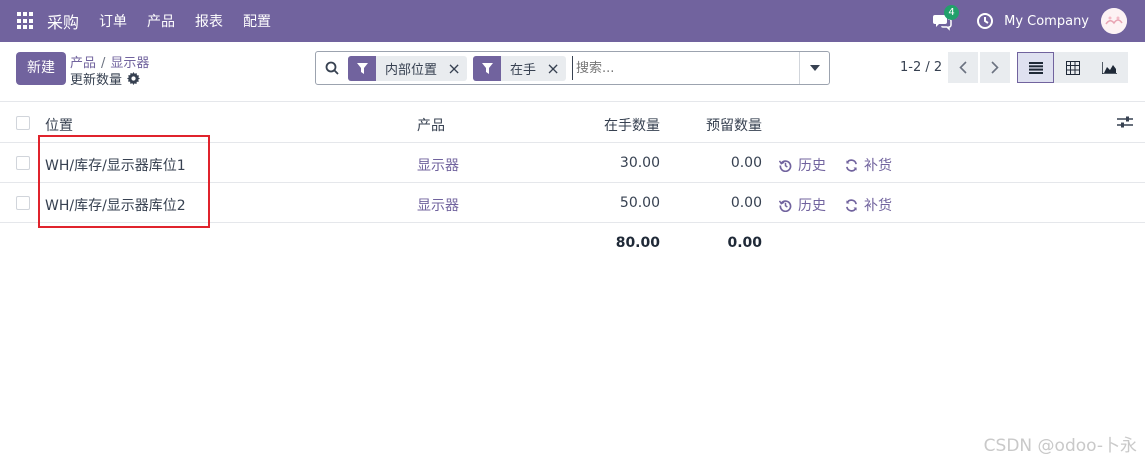  What do you see at coordinates (572, 243) in the screenshot?
I see `table-footer-totals: 80.00 0.00` at bounding box center [572, 243].